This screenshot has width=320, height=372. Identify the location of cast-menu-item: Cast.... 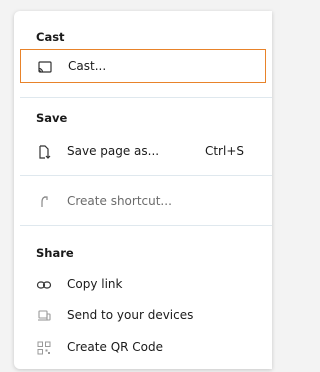
(143, 66).